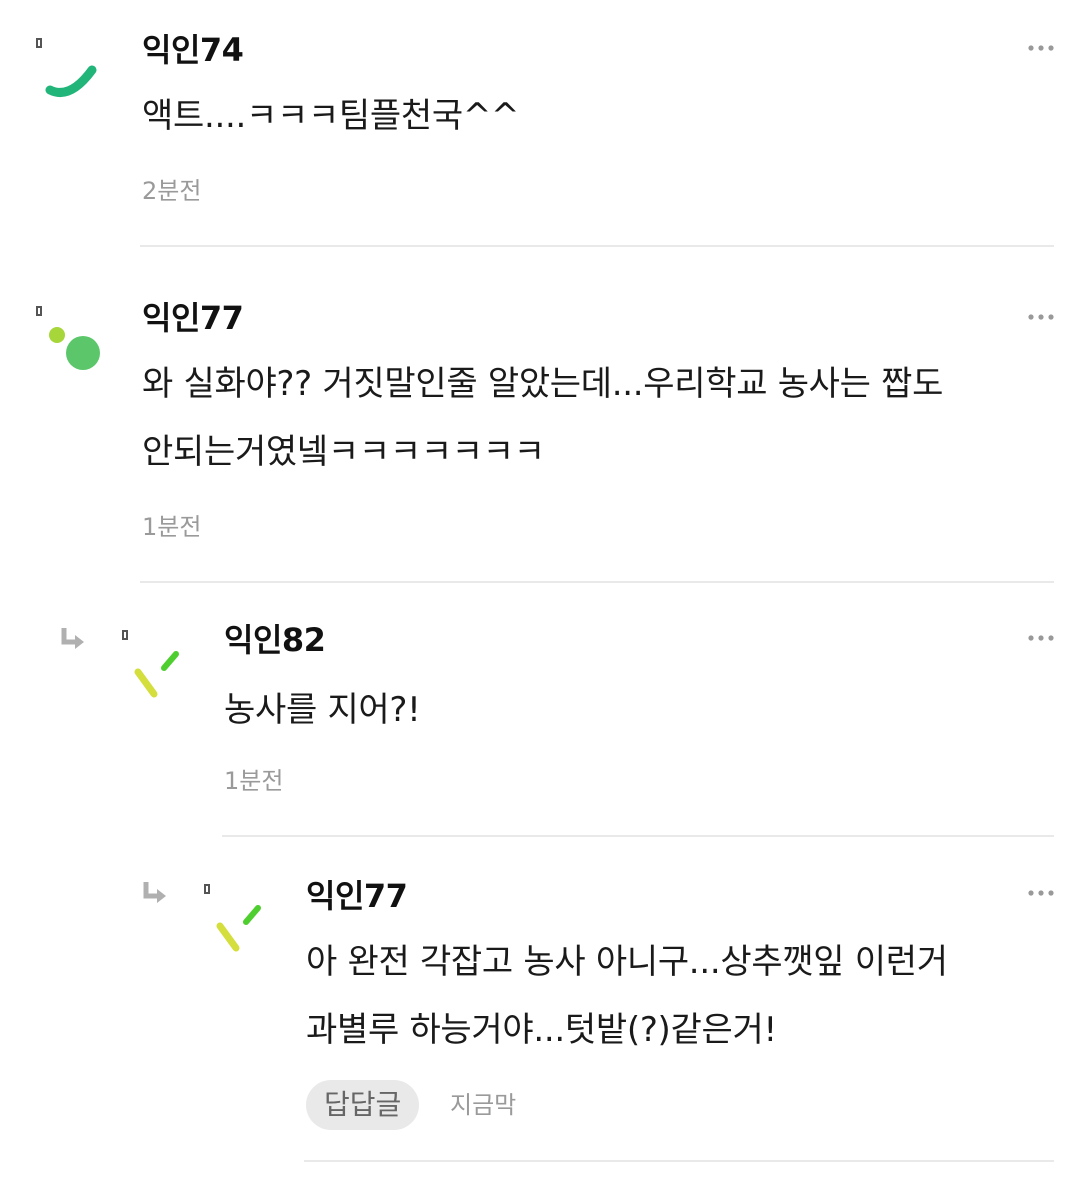 This screenshot has height=1177, width=1080. What do you see at coordinates (193, 50) in the screenshot?
I see `author-name: 익인74` at bounding box center [193, 50].